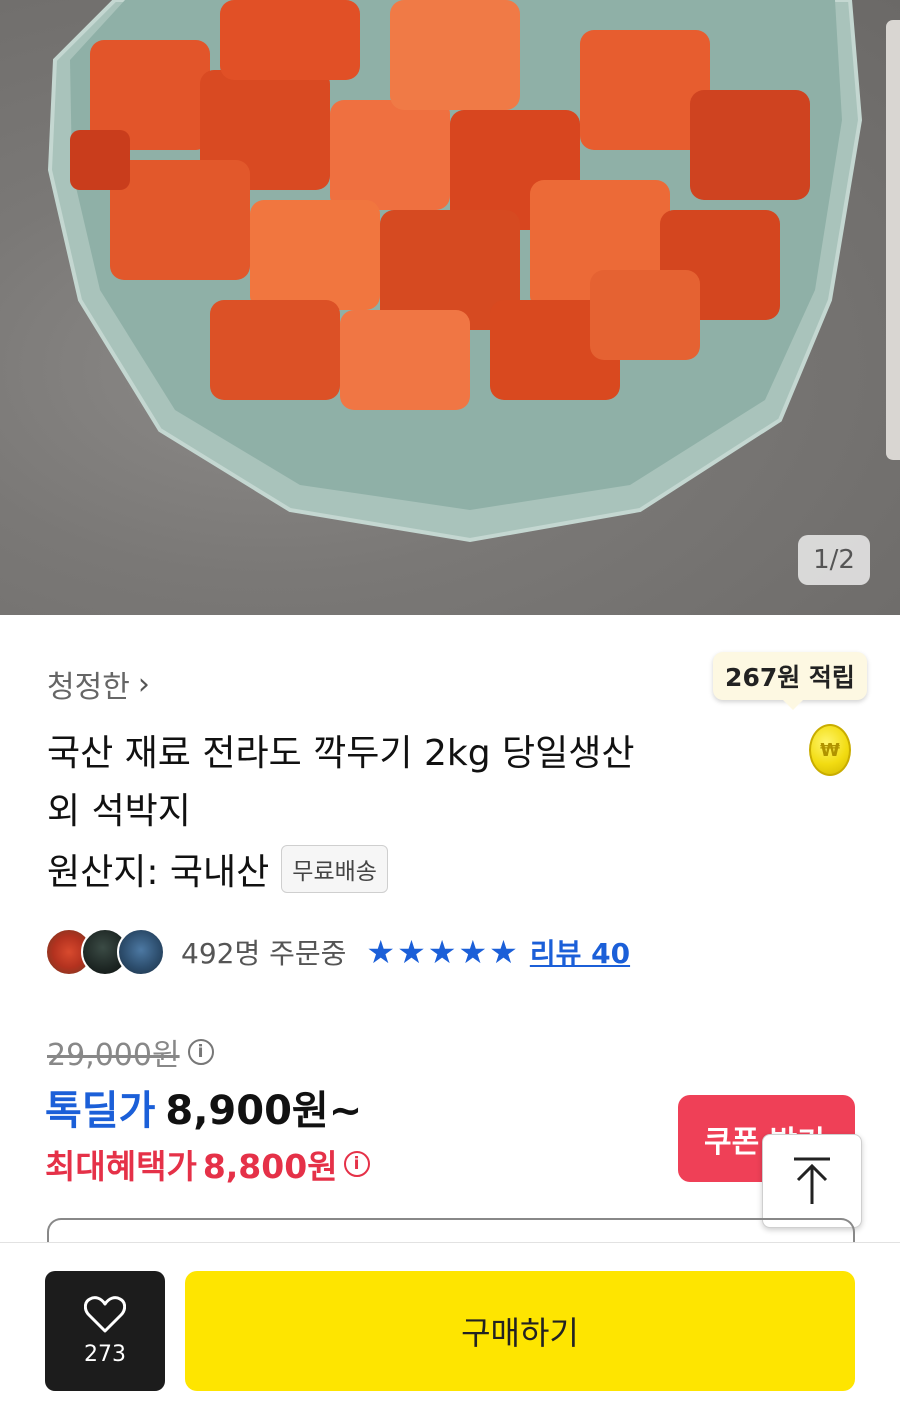  I want to click on order-count: 492명 주문중, so click(264, 953).